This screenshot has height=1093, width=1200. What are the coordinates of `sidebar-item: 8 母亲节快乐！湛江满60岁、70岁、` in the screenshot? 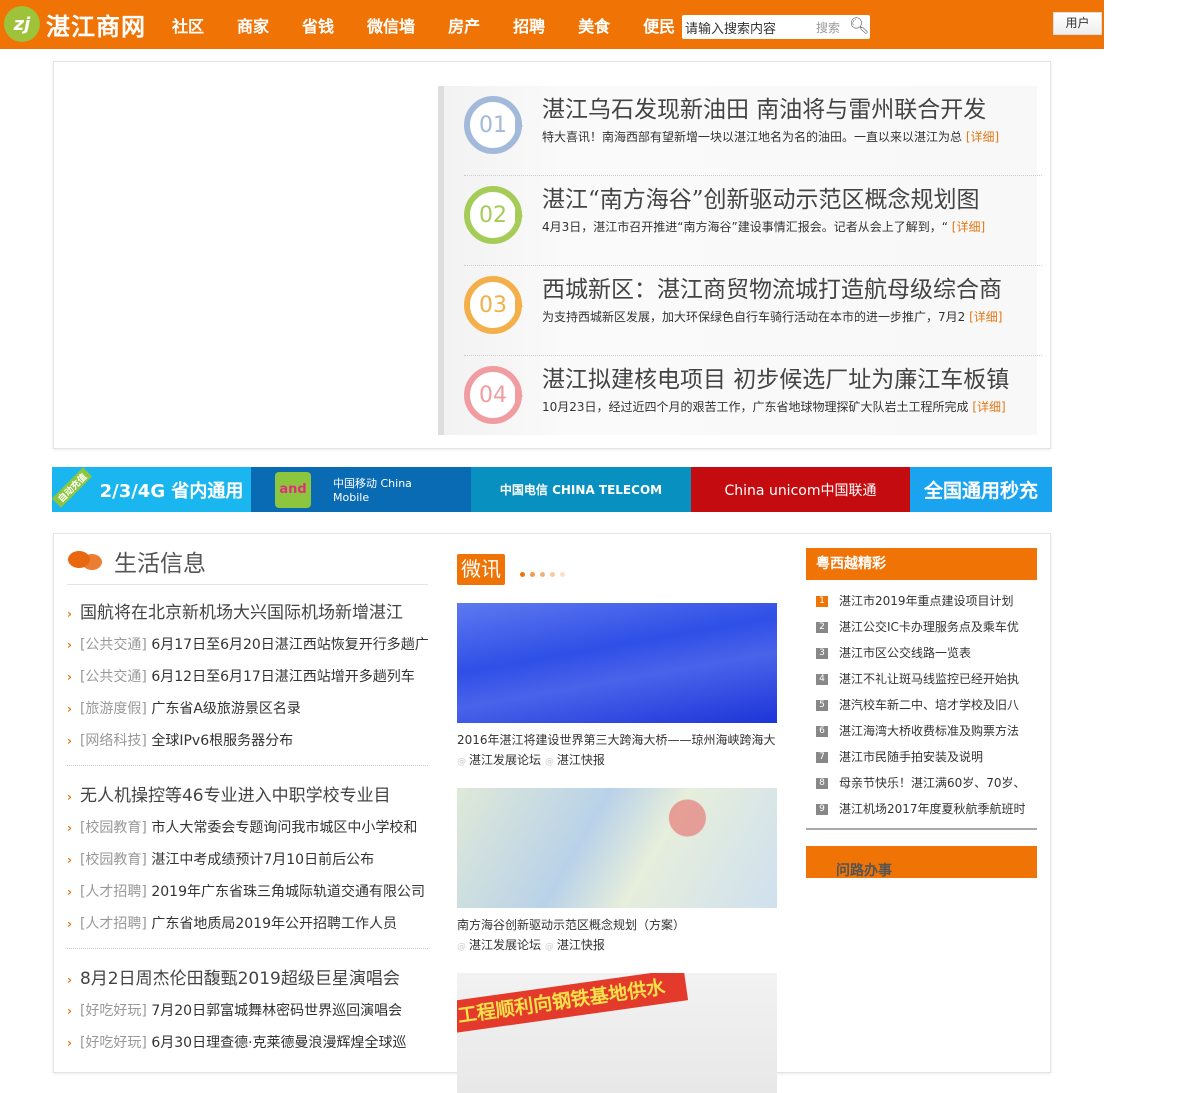 It's located at (921, 783).